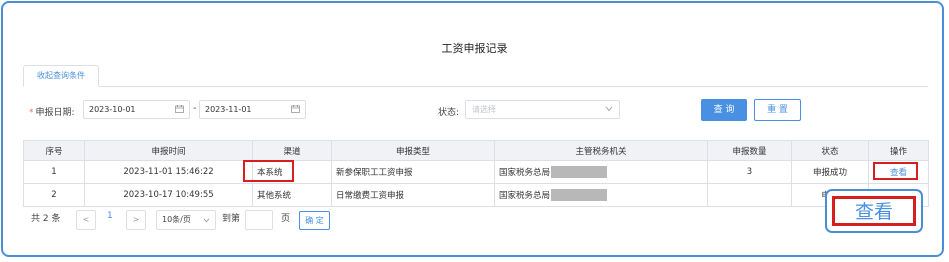 This screenshot has height=262, width=949. What do you see at coordinates (749, 195) in the screenshot?
I see `cell-count` at bounding box center [749, 195].